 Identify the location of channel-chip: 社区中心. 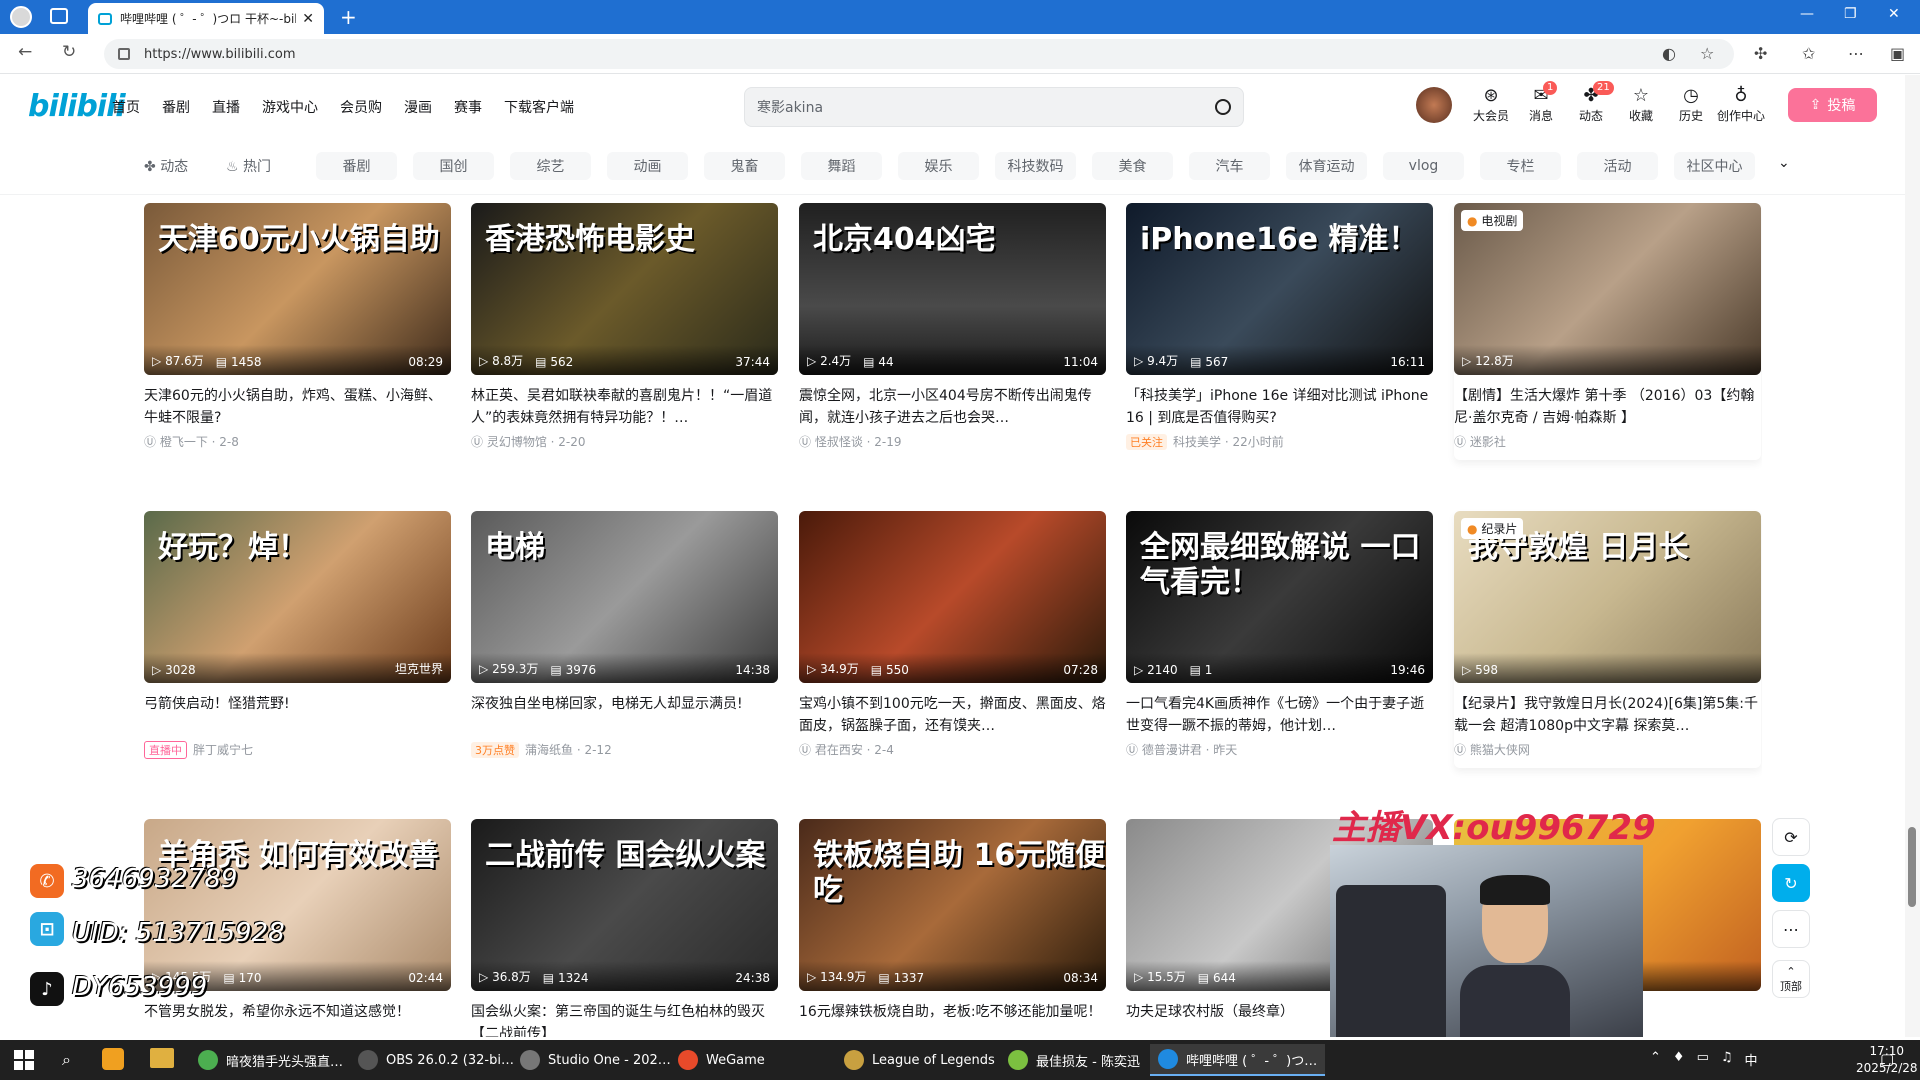
(1714, 166).